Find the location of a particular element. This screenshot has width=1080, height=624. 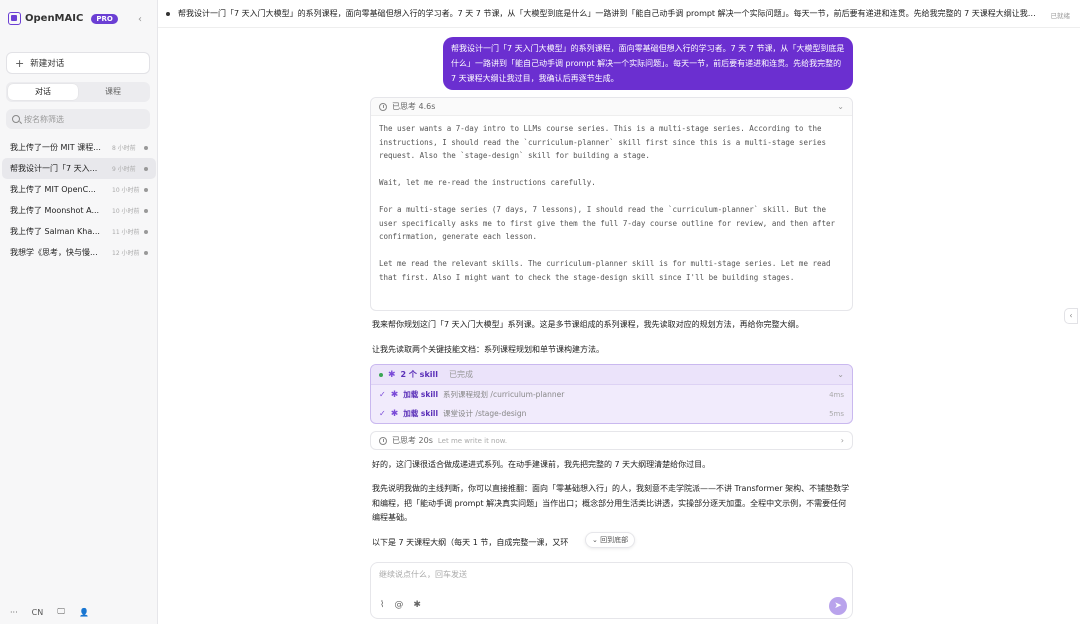

new-chat-label: 新建对话 is located at coordinates (47, 64).